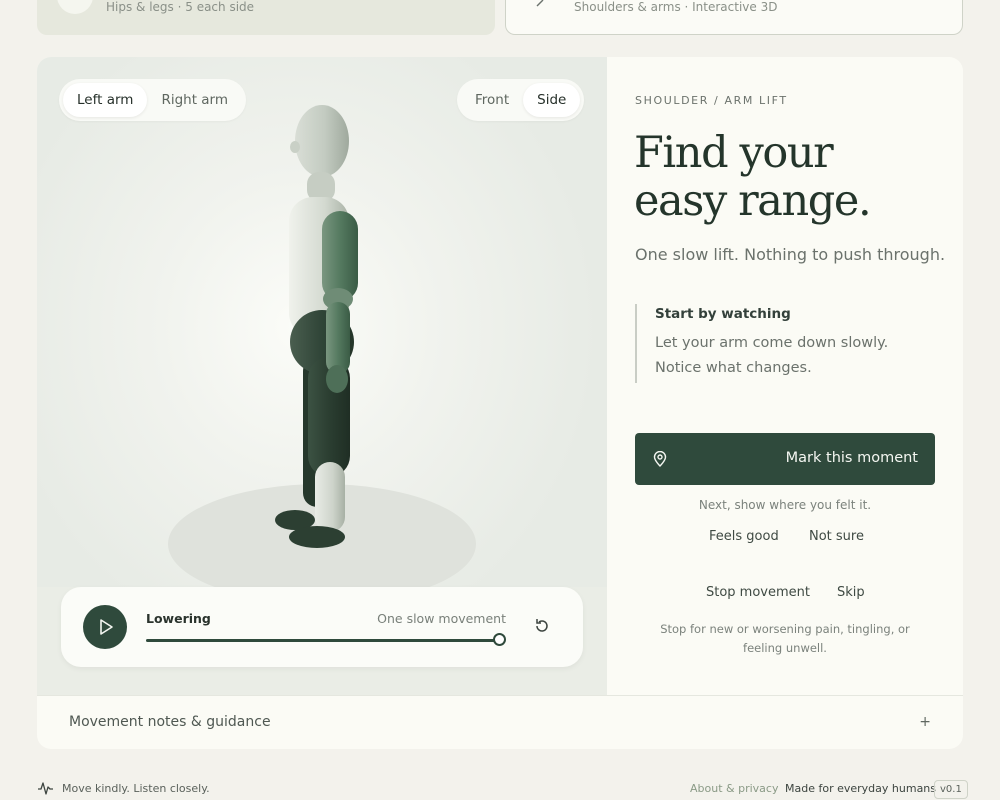 This screenshot has width=1000, height=800. I want to click on play-icon, so click(106, 627).